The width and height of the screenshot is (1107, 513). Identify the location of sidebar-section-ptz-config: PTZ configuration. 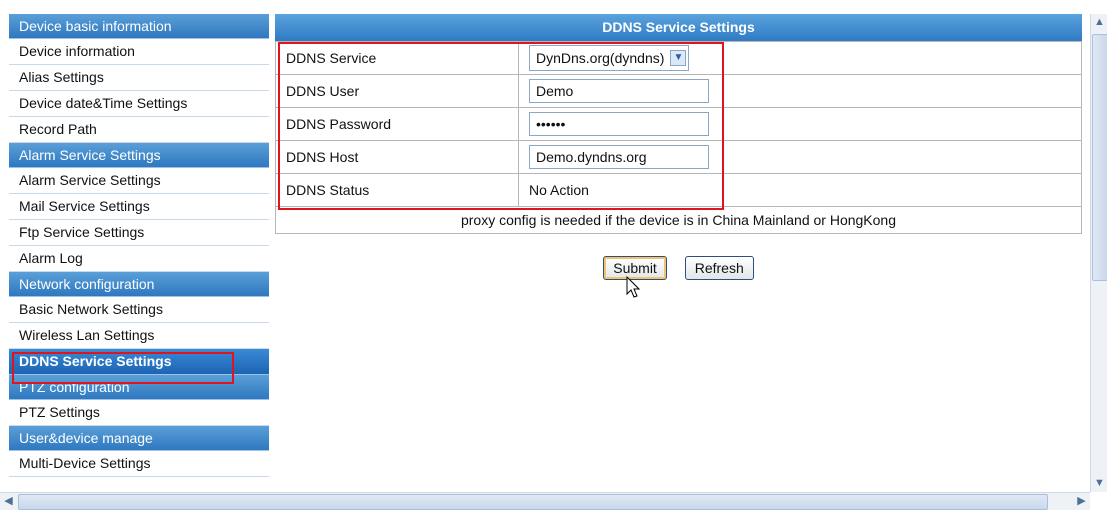
(139, 387).